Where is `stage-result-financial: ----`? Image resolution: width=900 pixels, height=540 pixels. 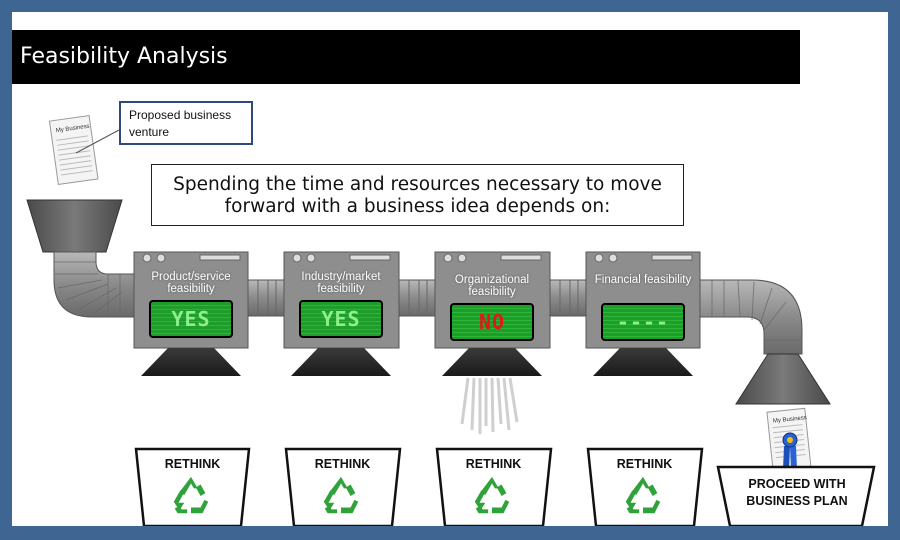 stage-result-financial: ---- is located at coordinates (643, 322).